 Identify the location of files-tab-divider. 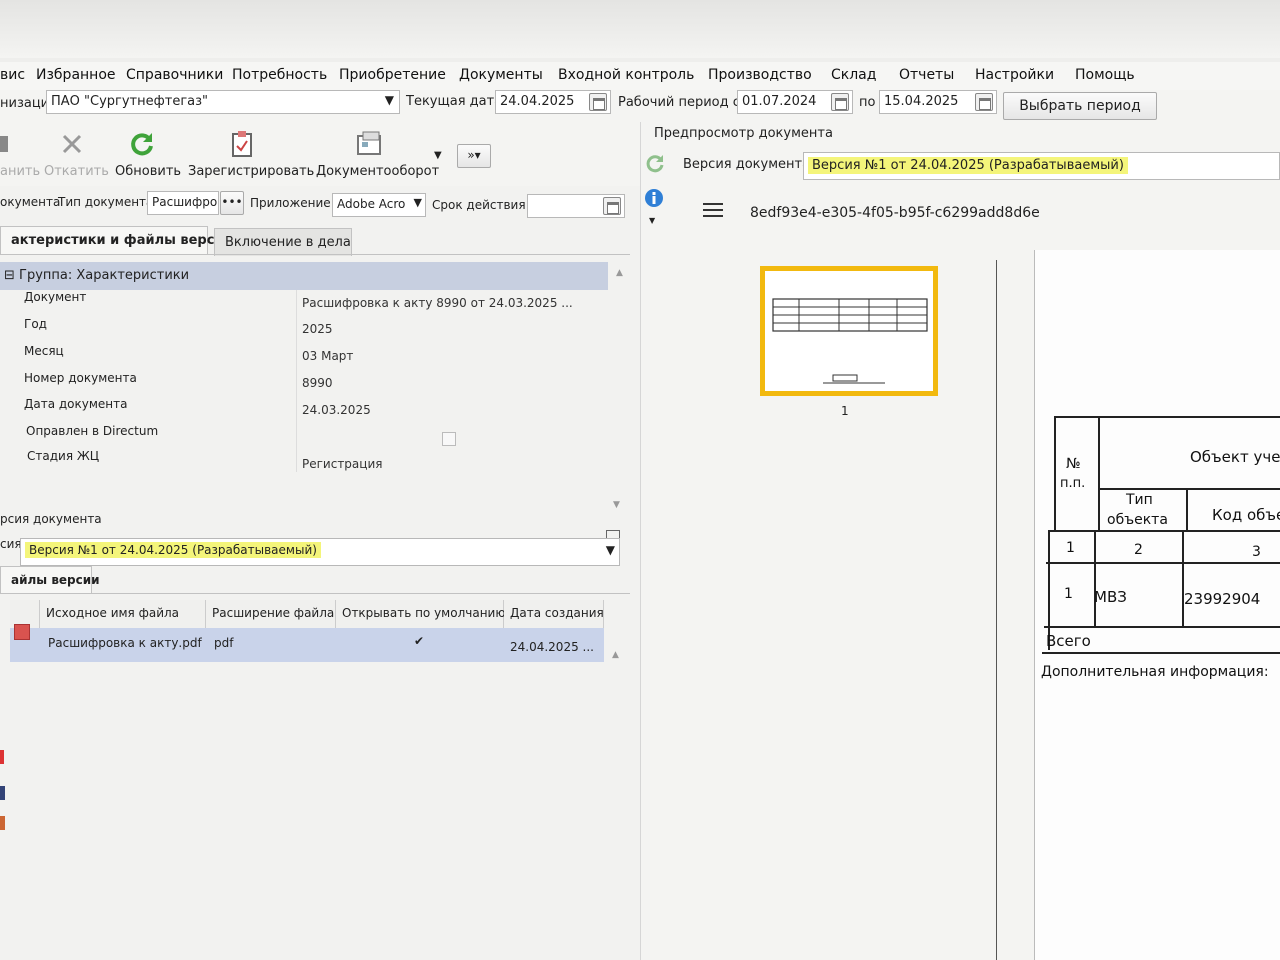
(315, 593).